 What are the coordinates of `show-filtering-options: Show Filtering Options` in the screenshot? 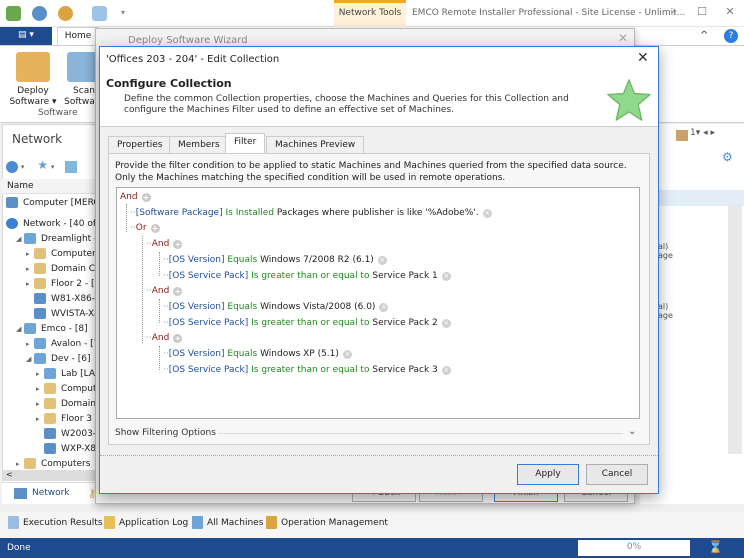 It's located at (165, 433).